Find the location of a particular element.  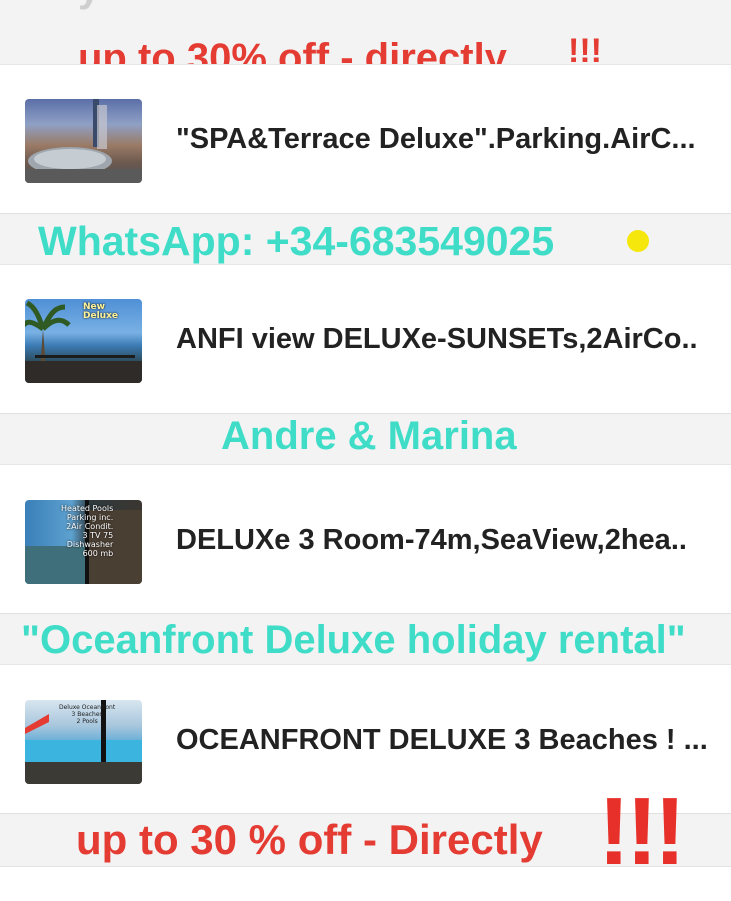

thumb-caption: Deluxe Oceanfront 3 Beaches 2 Pools is located at coordinates (87, 714).